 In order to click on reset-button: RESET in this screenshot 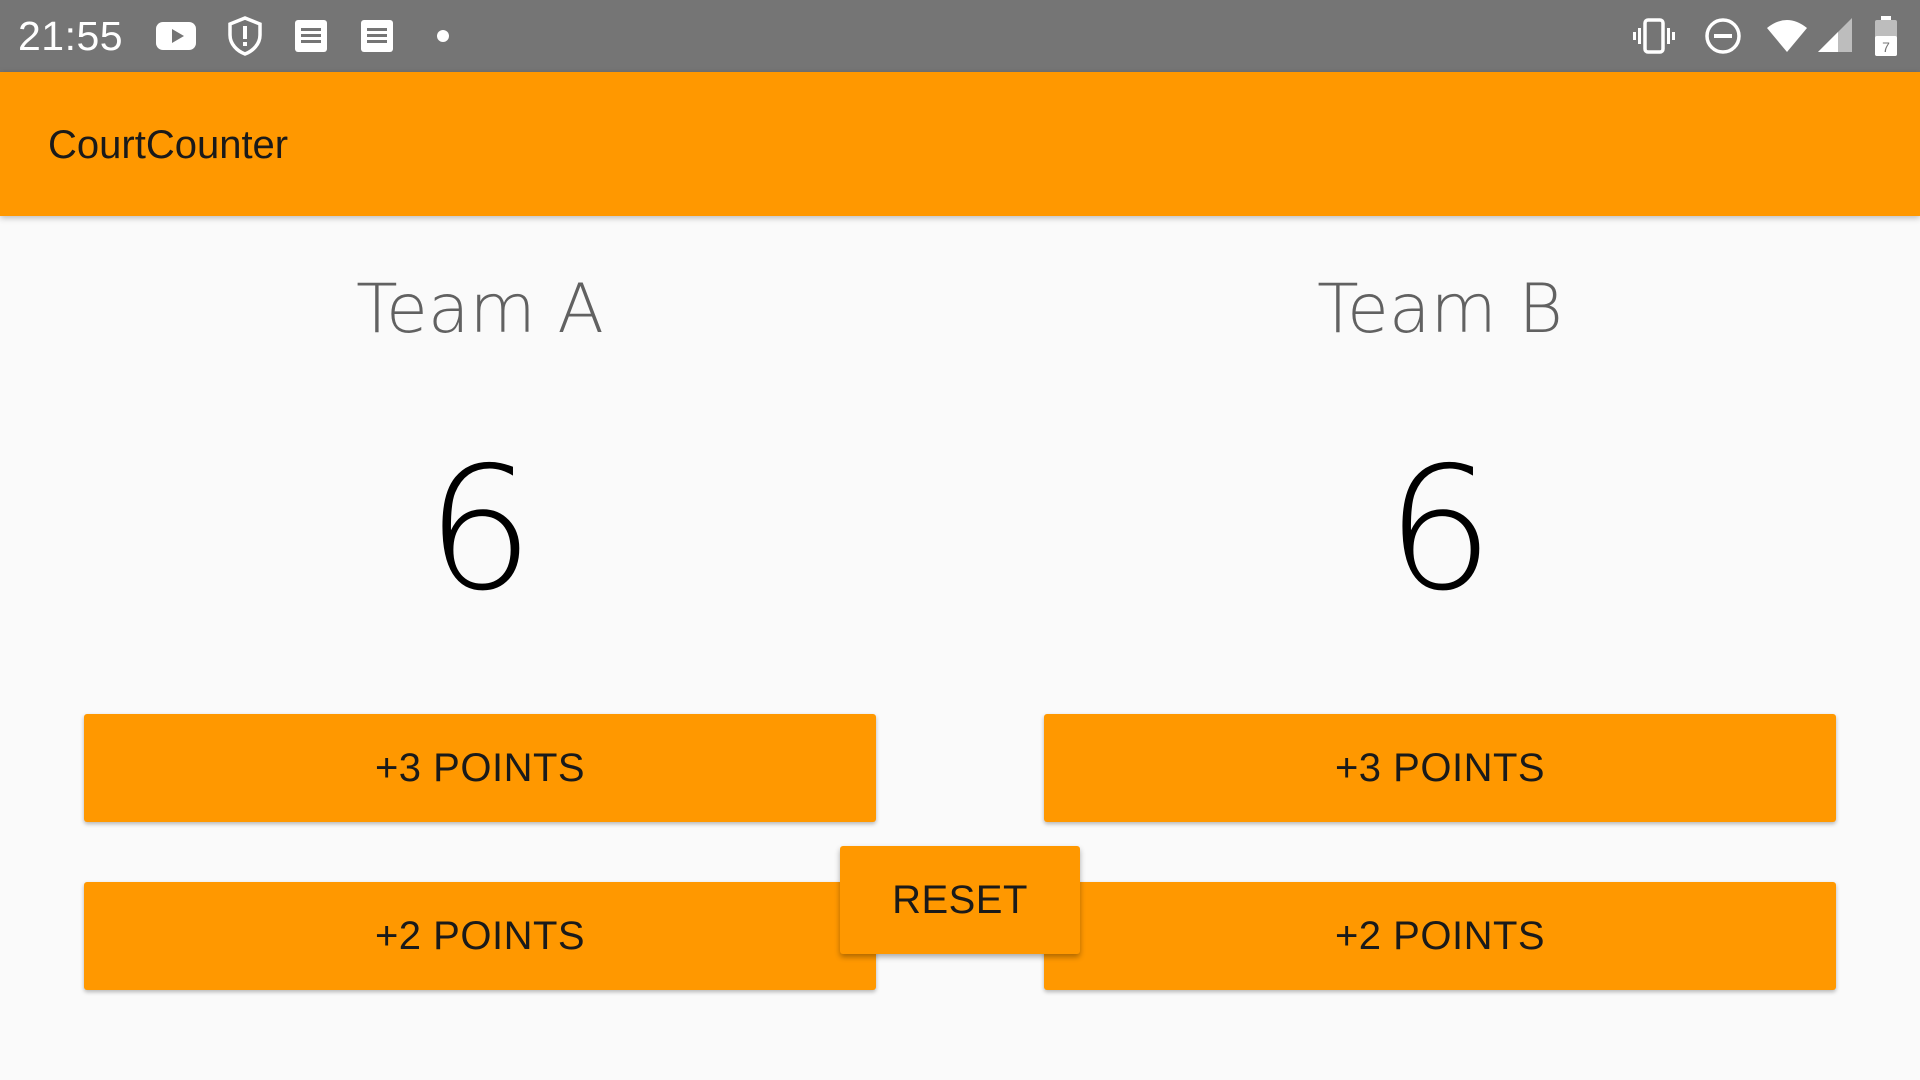, I will do `click(960, 900)`.